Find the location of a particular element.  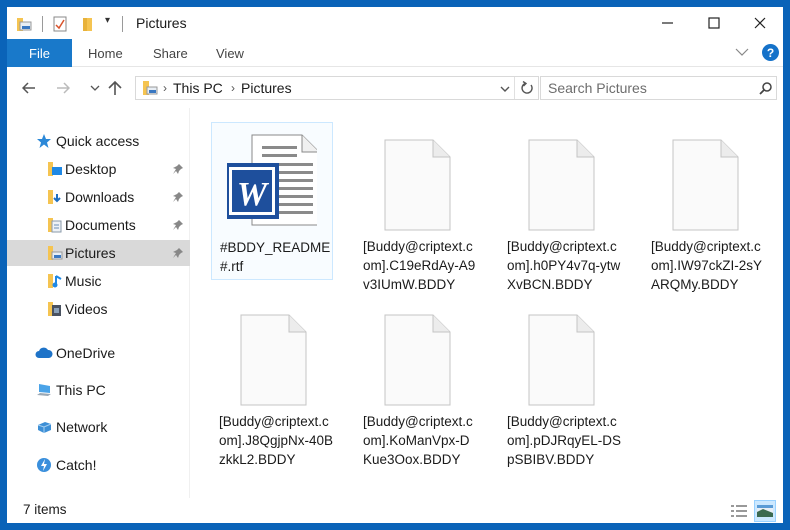

sidebar-item-label: Downloads is located at coordinates (100, 197).